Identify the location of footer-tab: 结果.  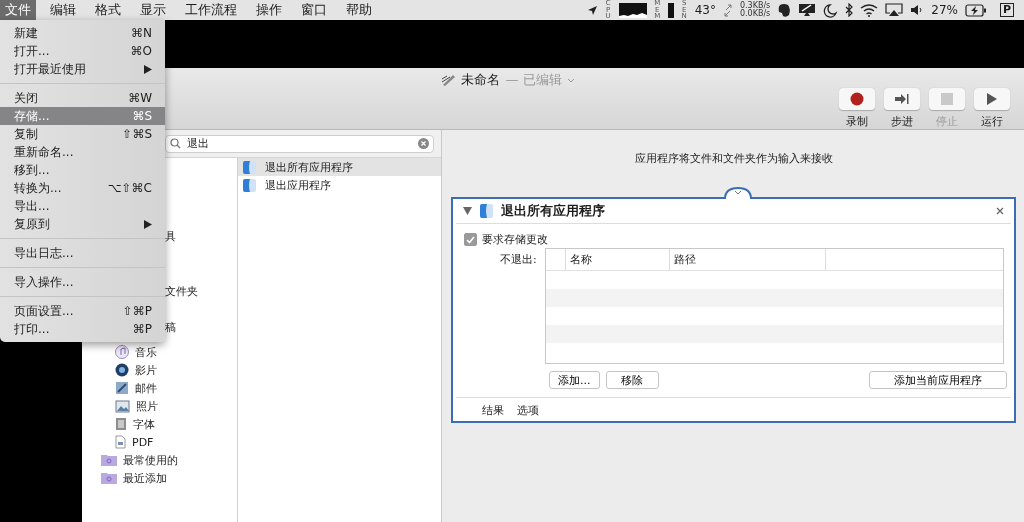
(493, 410).